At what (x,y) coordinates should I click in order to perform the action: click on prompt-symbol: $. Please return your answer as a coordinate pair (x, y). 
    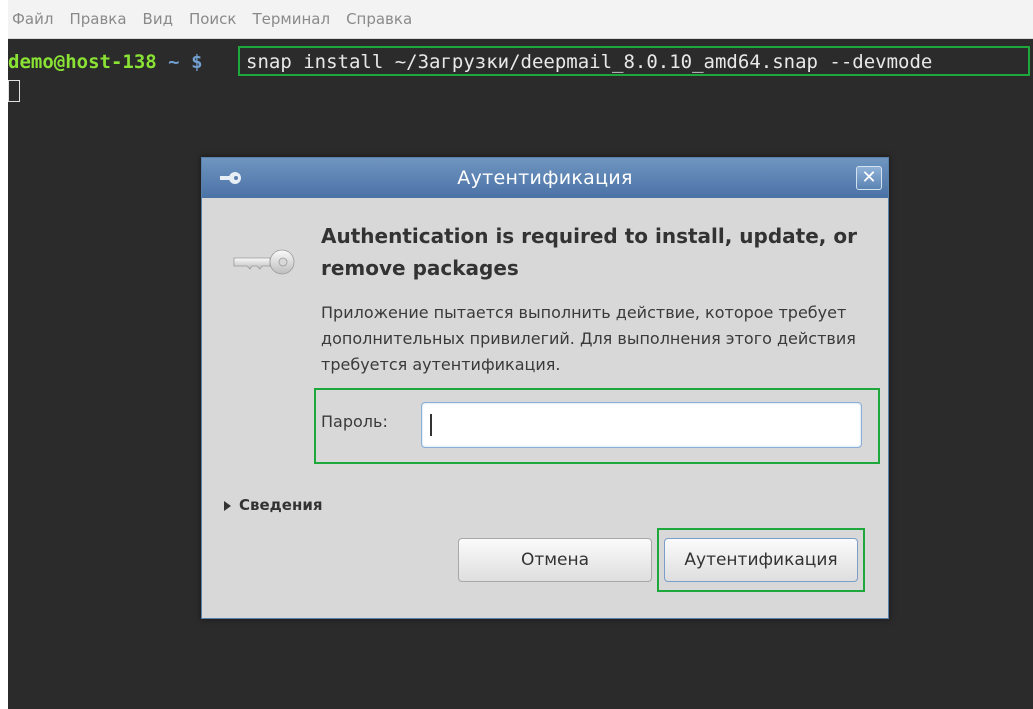
    Looking at the image, I should click on (197, 62).